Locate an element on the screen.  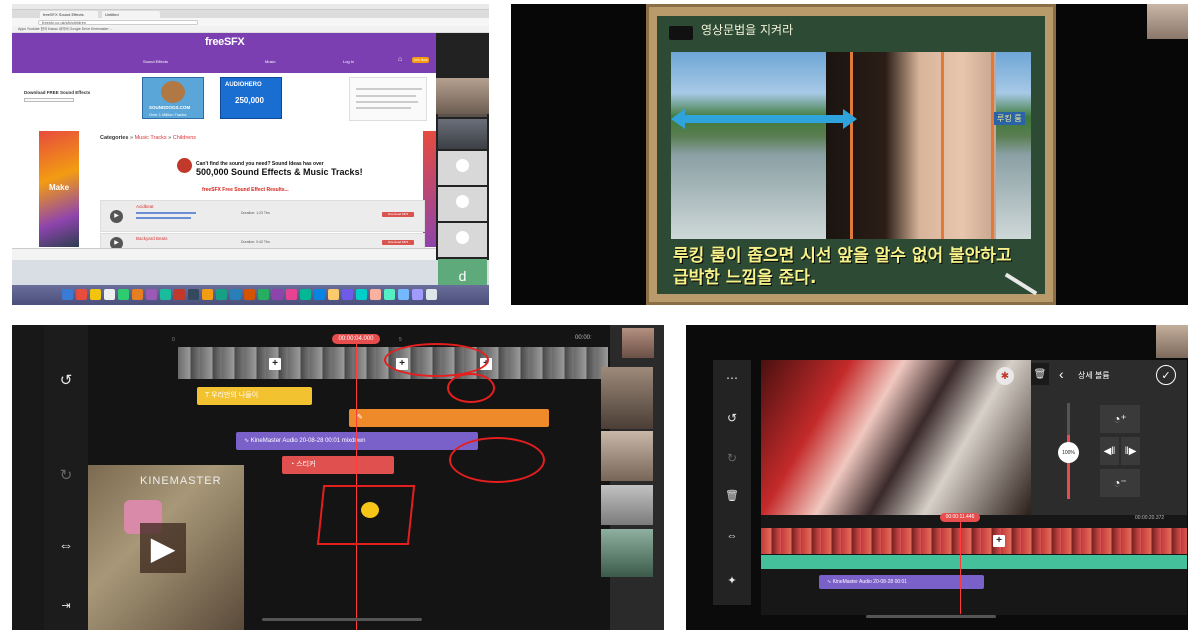
sounddogs-banner: SOUNDDOGS.COM Over 1 Million Tracks is located at coordinates (173, 98).